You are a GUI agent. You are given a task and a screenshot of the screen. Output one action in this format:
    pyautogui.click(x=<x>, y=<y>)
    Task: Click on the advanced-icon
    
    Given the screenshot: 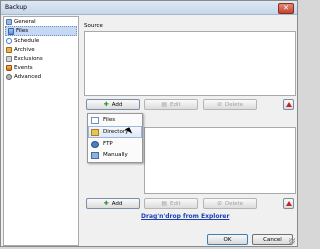 What is the action you would take?
    pyautogui.click(x=9, y=76)
    